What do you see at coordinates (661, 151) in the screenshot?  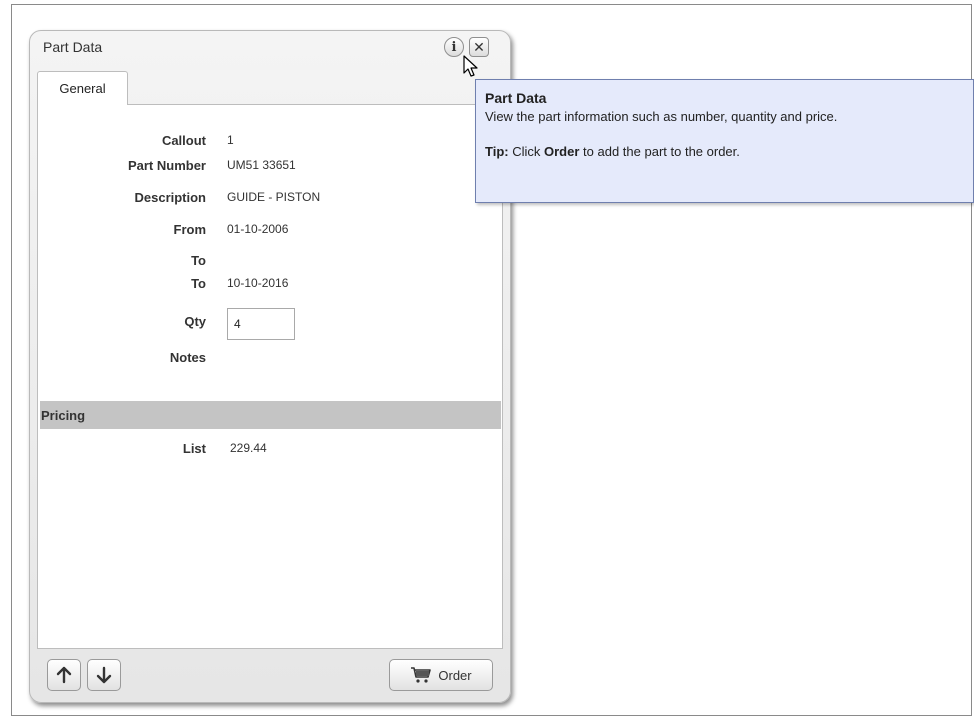 I see `tooltip-tip-text-2: to add the part to the order.` at bounding box center [661, 151].